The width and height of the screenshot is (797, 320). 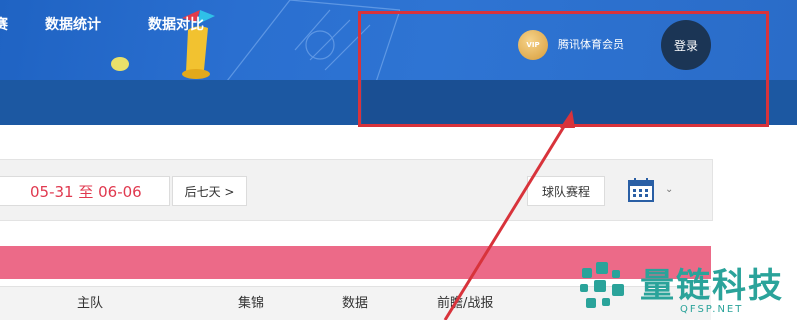 I want to click on football-icon, so click(x=120, y=64).